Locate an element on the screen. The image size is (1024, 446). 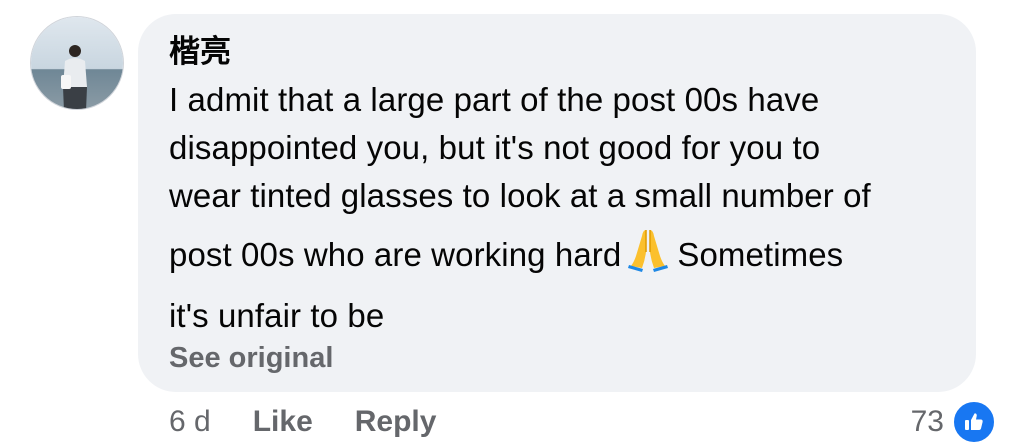
reaction-summary: 73 is located at coordinates (953, 422).